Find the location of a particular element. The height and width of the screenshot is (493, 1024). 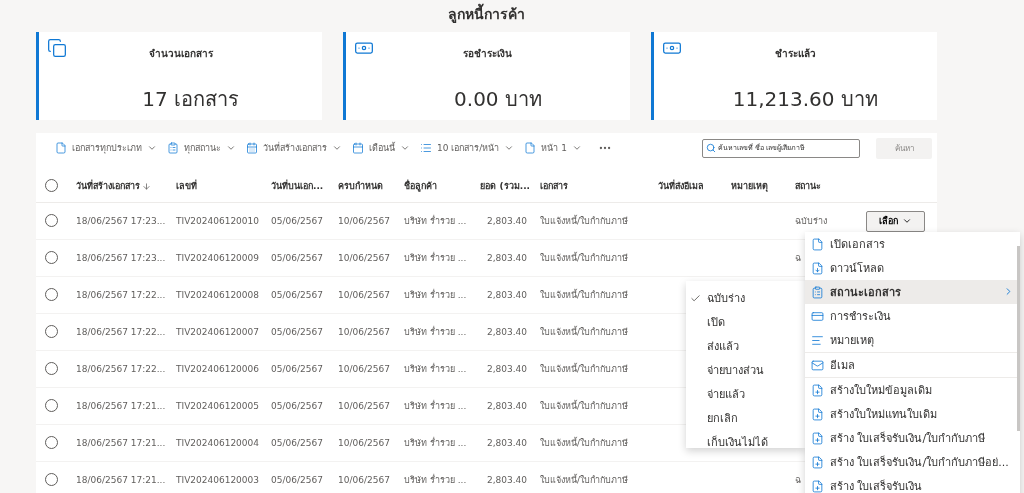

choose-button: เลือก is located at coordinates (895, 221).